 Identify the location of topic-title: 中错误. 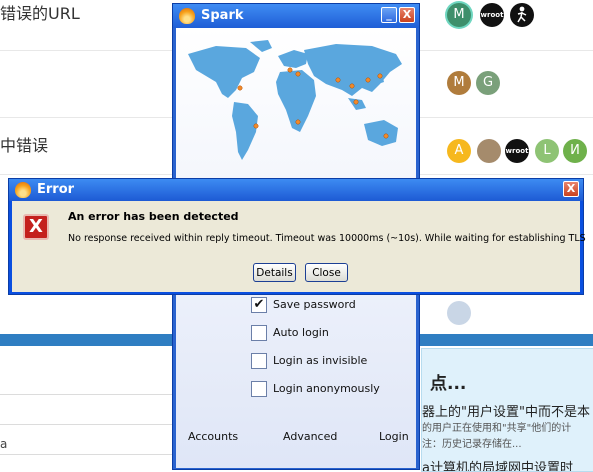
(24, 144).